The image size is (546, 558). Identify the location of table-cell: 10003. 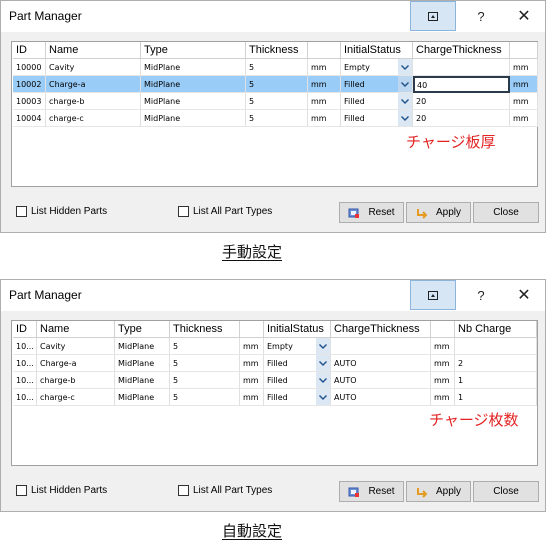
(29, 101).